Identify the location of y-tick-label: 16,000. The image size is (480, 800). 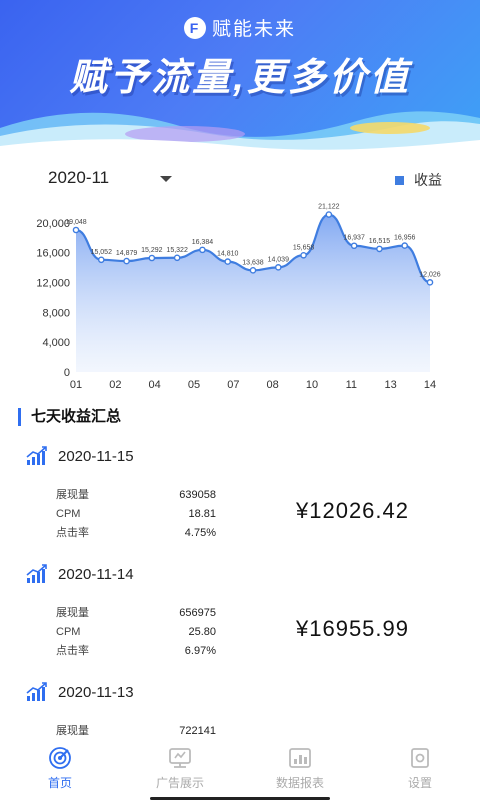
(53, 254).